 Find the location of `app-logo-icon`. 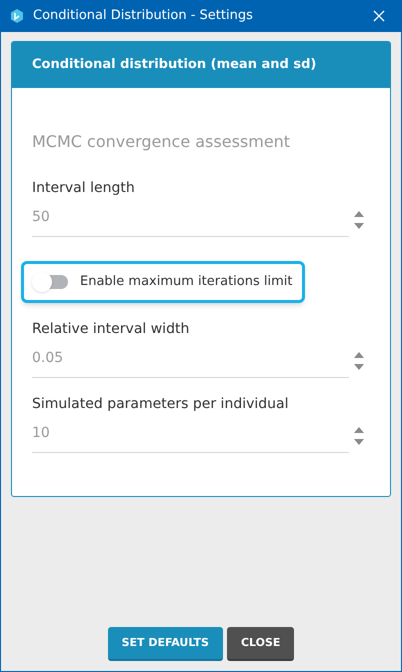

app-logo-icon is located at coordinates (17, 16).